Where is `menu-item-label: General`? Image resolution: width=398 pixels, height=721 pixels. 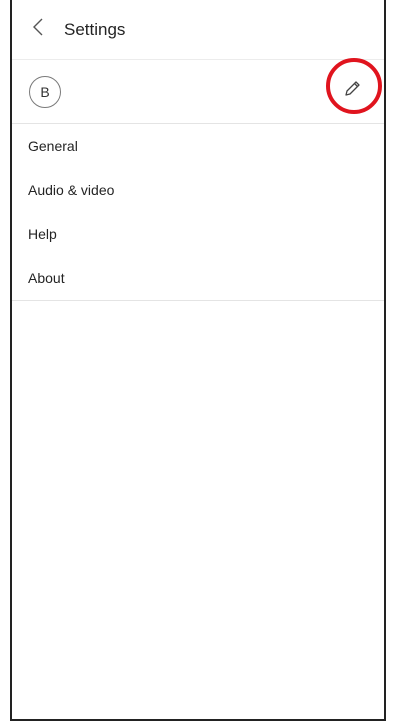
menu-item-label: General is located at coordinates (53, 146).